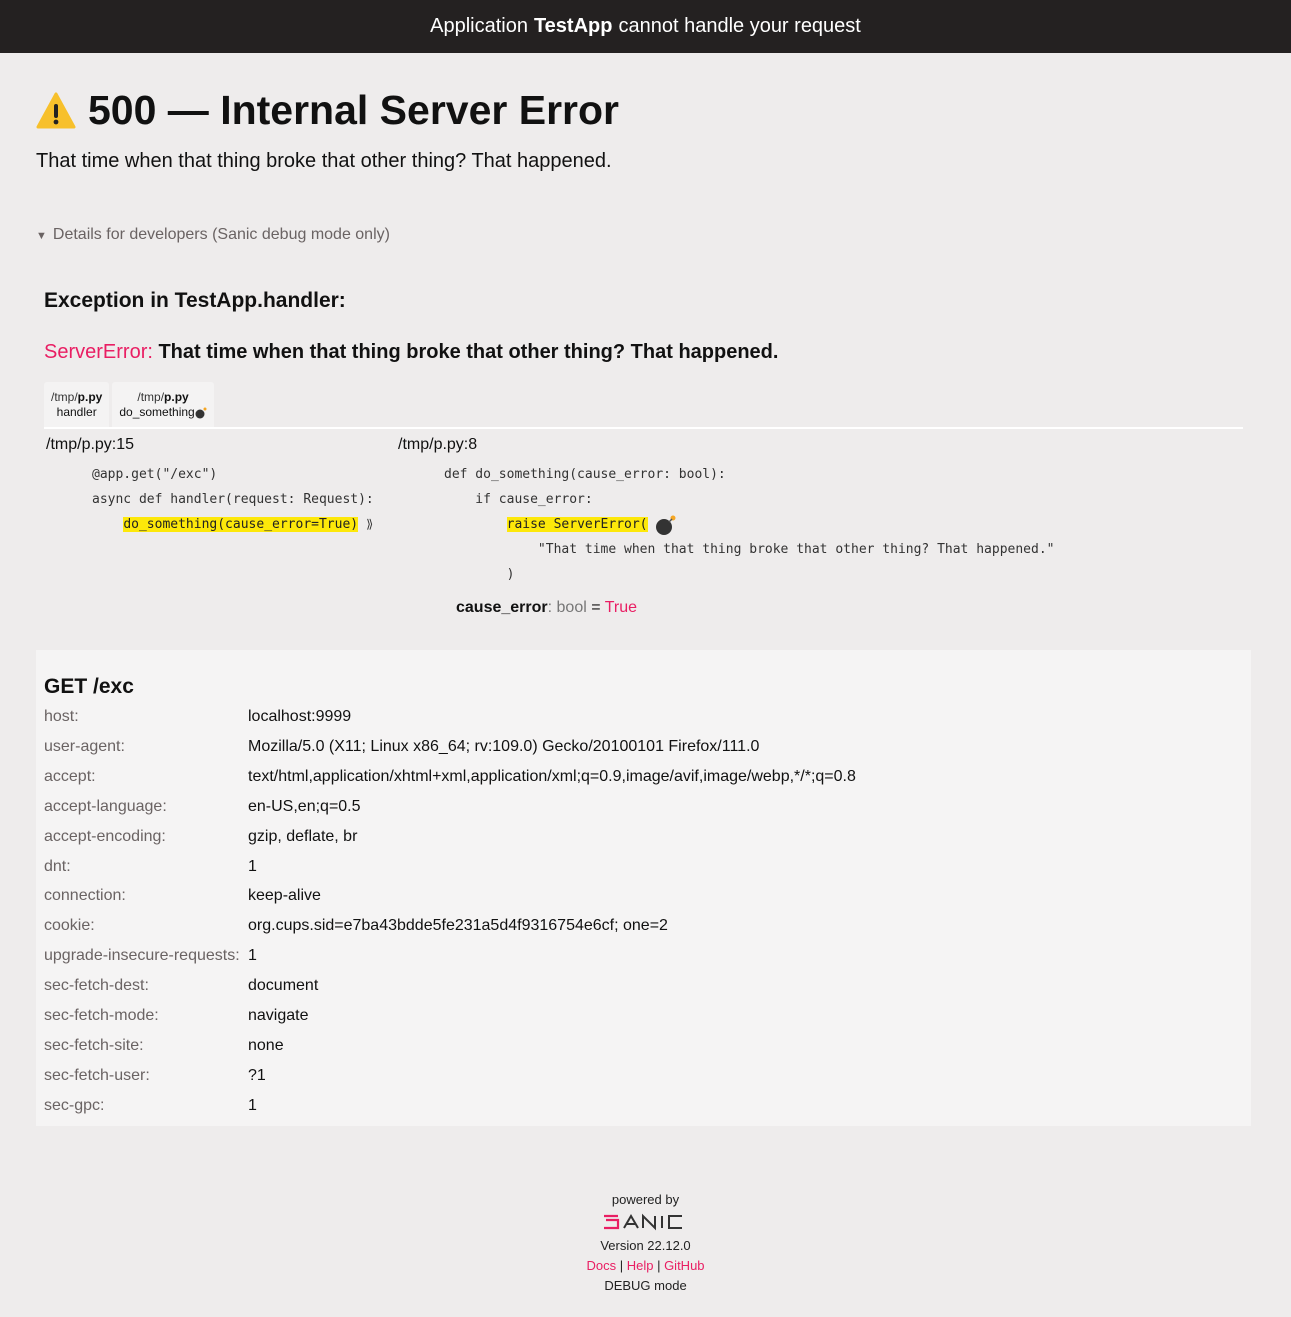 This screenshot has width=1291, height=1317. I want to click on page-title: 500 — Internal Server Error, so click(327, 110).